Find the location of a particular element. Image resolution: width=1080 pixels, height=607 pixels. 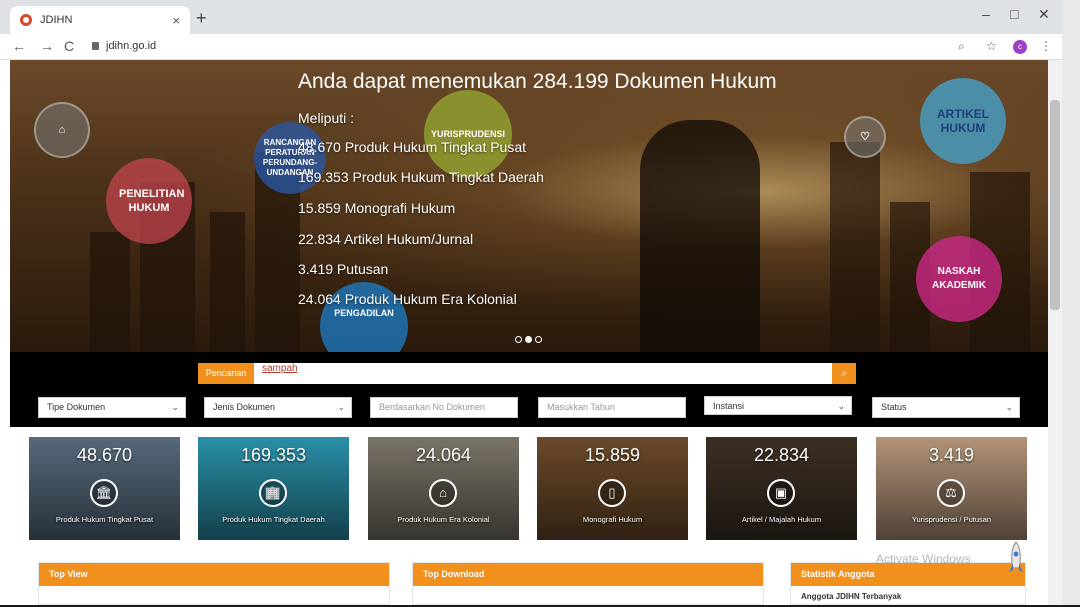

bookmark-star-icon: ☆ is located at coordinates (991, 46).